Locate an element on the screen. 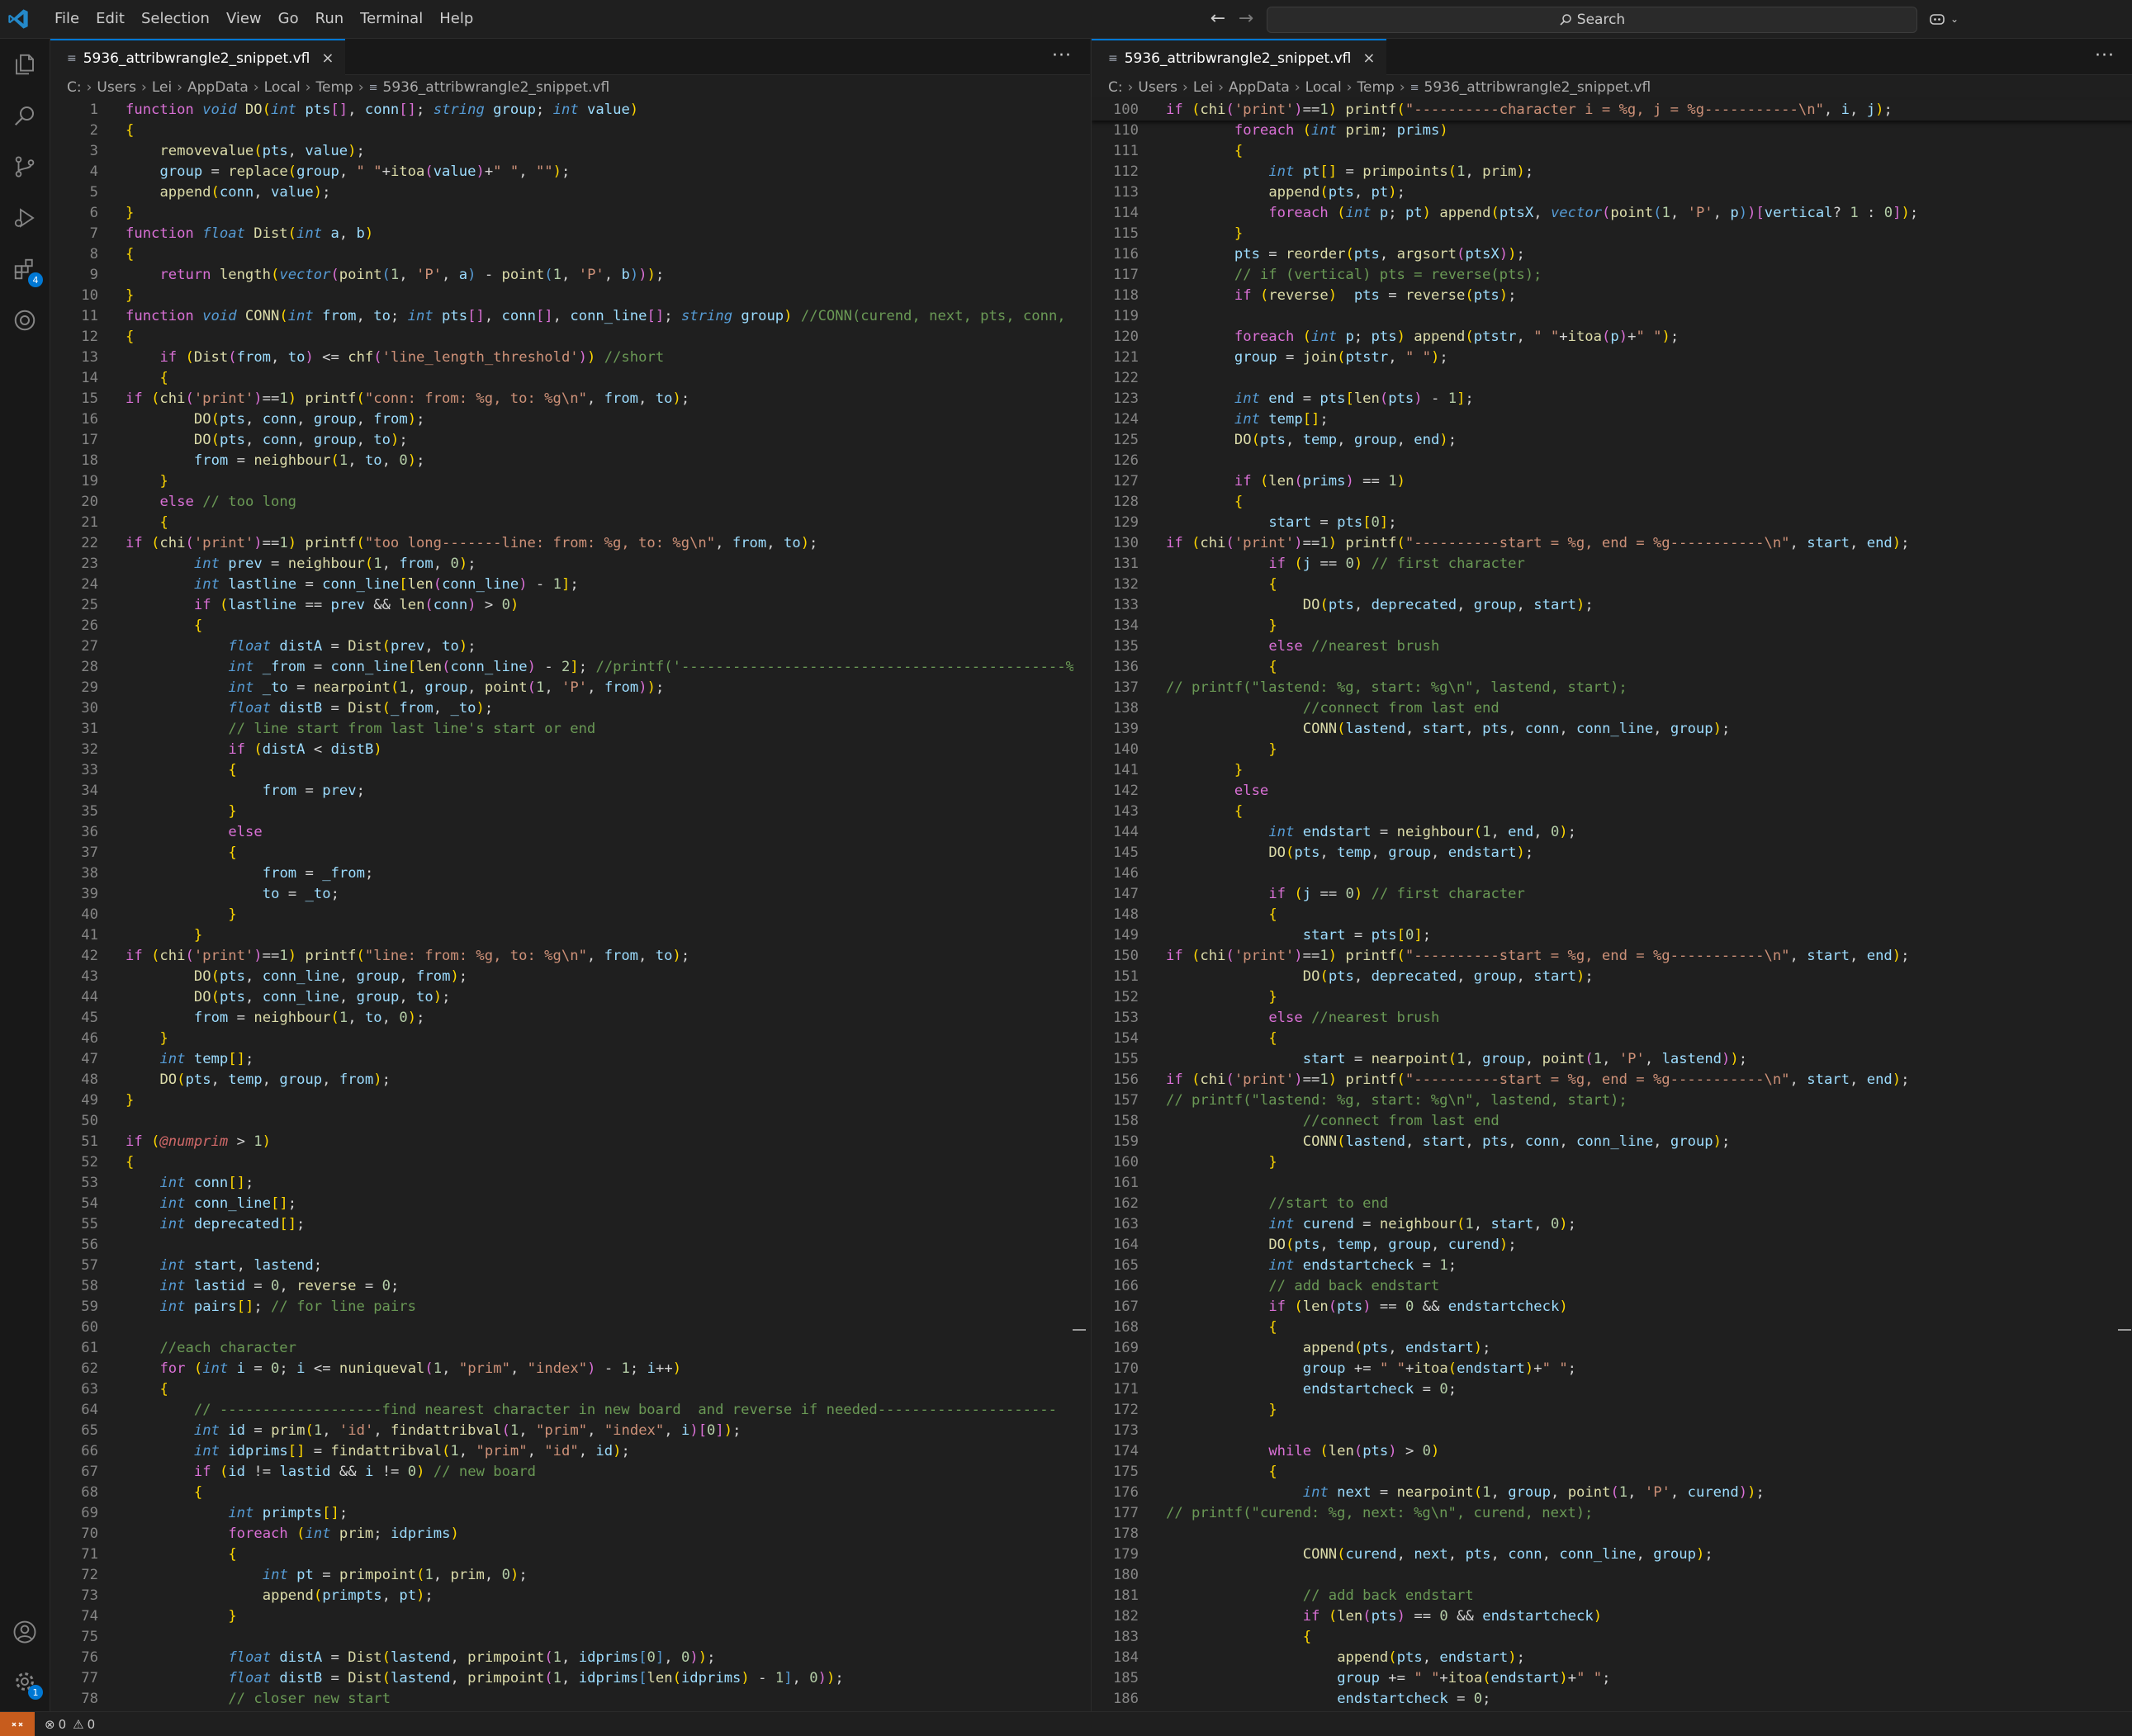 The width and height of the screenshot is (2132, 1736). scrollbar-marker is located at coordinates (1080, 1330).